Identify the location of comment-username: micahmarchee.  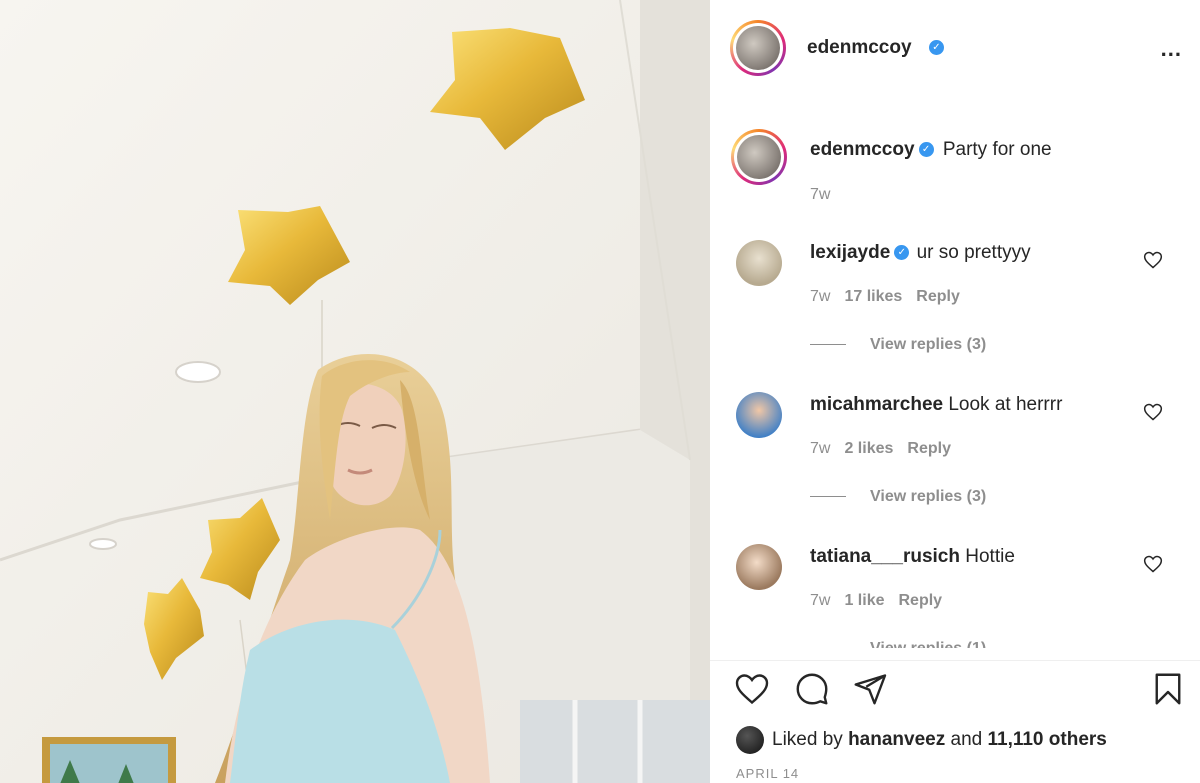
(876, 404).